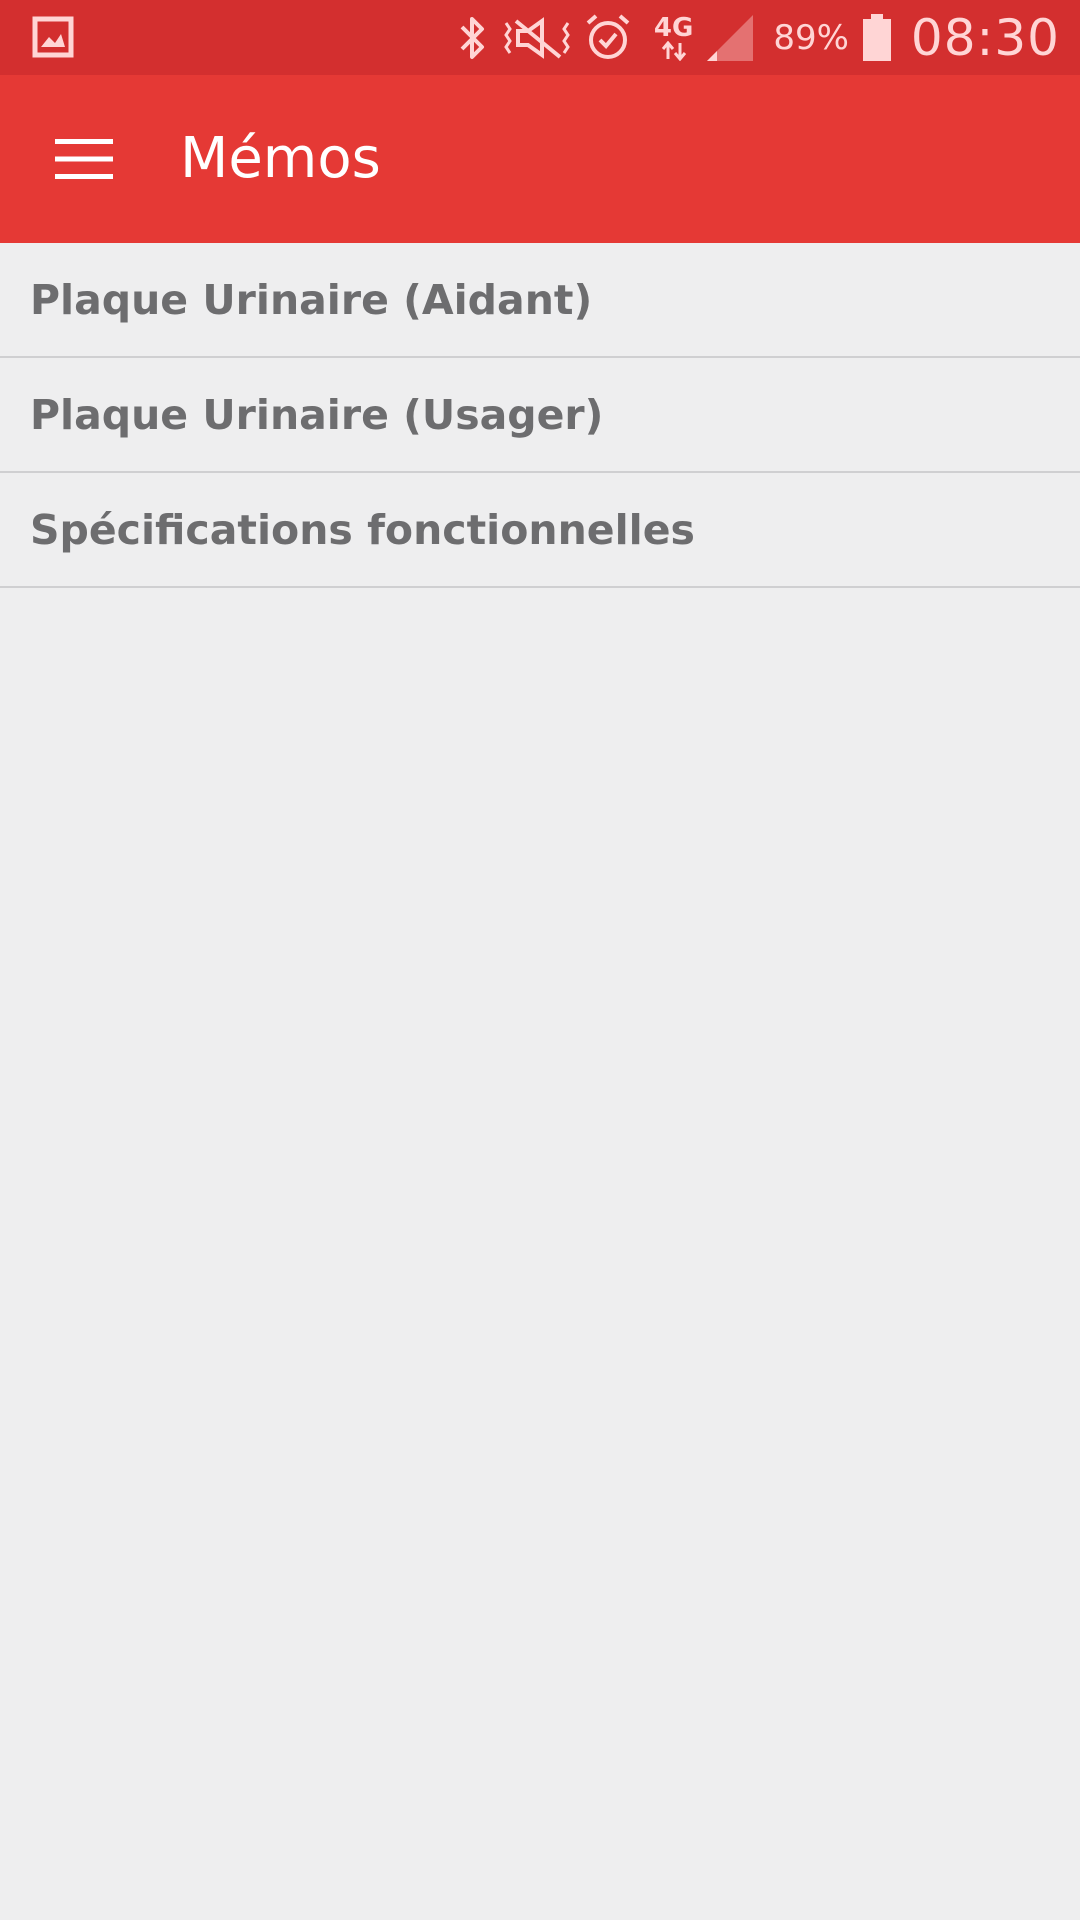 The width and height of the screenshot is (1080, 1920). Describe the element at coordinates (757, 37) in the screenshot. I see `status-icons: 4G 89% 08:30` at that location.